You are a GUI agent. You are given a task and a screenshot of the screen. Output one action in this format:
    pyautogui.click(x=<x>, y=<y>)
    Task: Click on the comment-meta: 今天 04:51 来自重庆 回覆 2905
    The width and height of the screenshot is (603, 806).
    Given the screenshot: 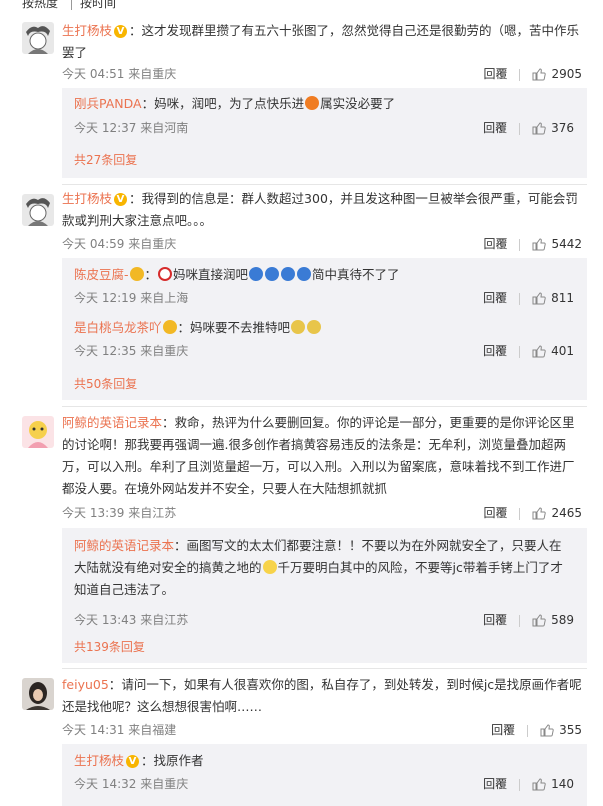 What is the action you would take?
    pyautogui.click(x=322, y=74)
    